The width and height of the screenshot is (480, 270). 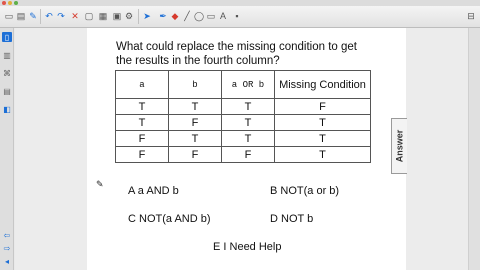 I want to click on choice-c: C NOT(a AND b), so click(x=169, y=219).